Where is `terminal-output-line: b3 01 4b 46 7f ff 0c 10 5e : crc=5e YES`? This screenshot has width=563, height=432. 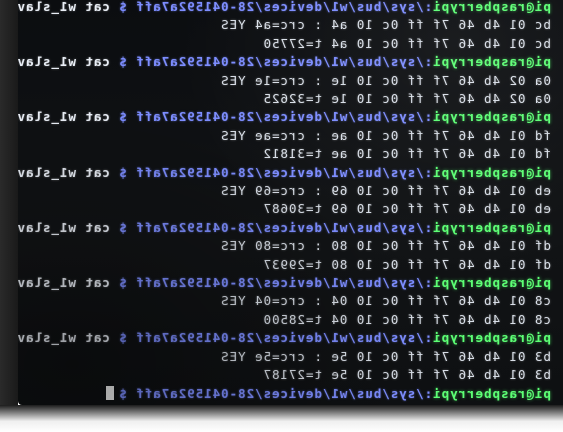
terminal-output-line: b3 01 4b 46 7f ff 0c 10 5e : crc=5e YES is located at coordinates (385, 356).